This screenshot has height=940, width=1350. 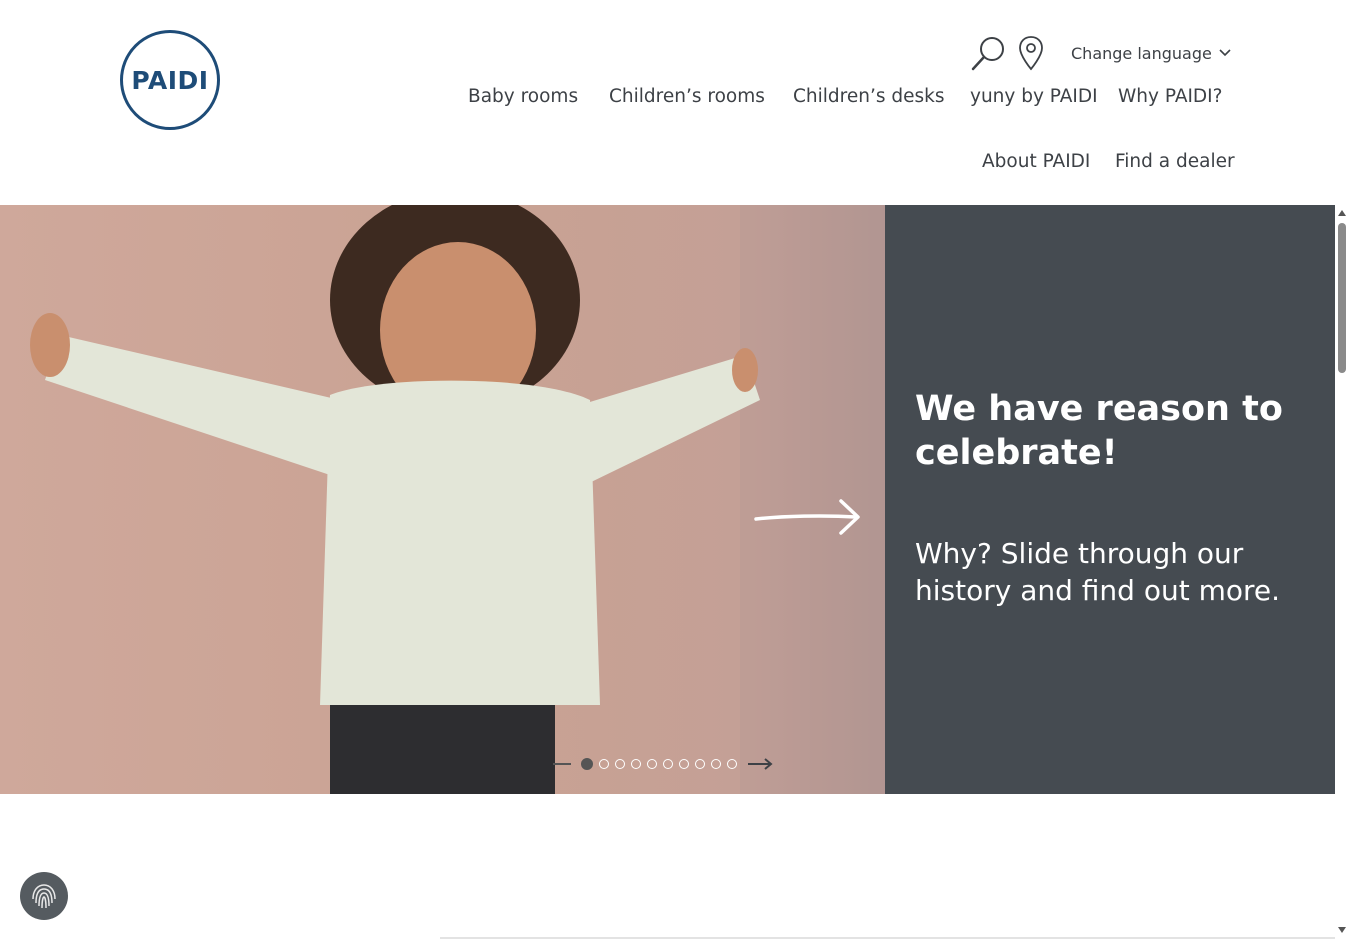 I want to click on hero-title: We have reason to celebrate!, so click(x=1099, y=431).